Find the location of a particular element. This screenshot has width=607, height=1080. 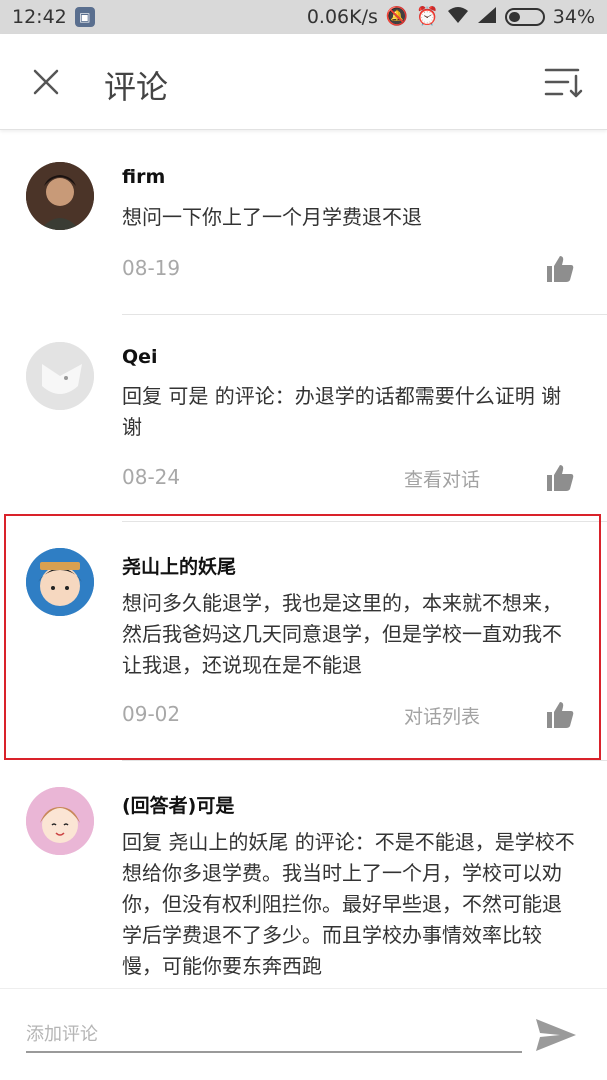

signal-icon is located at coordinates (487, 17).